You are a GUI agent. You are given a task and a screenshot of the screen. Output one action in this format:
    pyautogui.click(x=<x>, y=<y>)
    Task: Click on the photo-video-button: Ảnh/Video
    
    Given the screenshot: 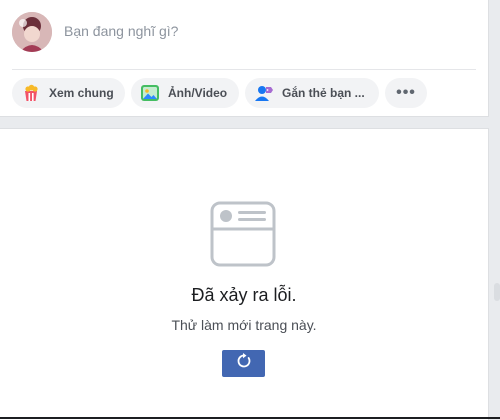 What is the action you would take?
    pyautogui.click(x=185, y=93)
    